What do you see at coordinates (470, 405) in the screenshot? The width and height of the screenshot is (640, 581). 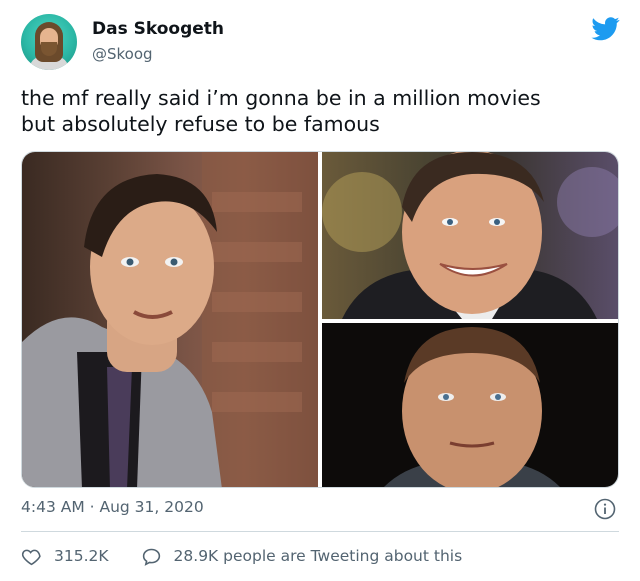 I see `photo-bottom-right` at bounding box center [470, 405].